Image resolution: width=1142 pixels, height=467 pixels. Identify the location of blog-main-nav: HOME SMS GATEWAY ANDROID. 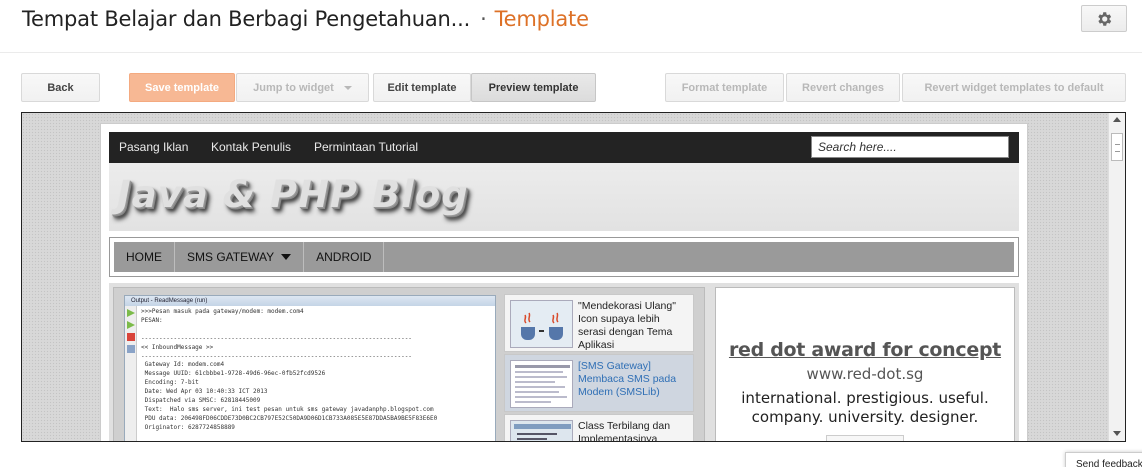
(564, 257).